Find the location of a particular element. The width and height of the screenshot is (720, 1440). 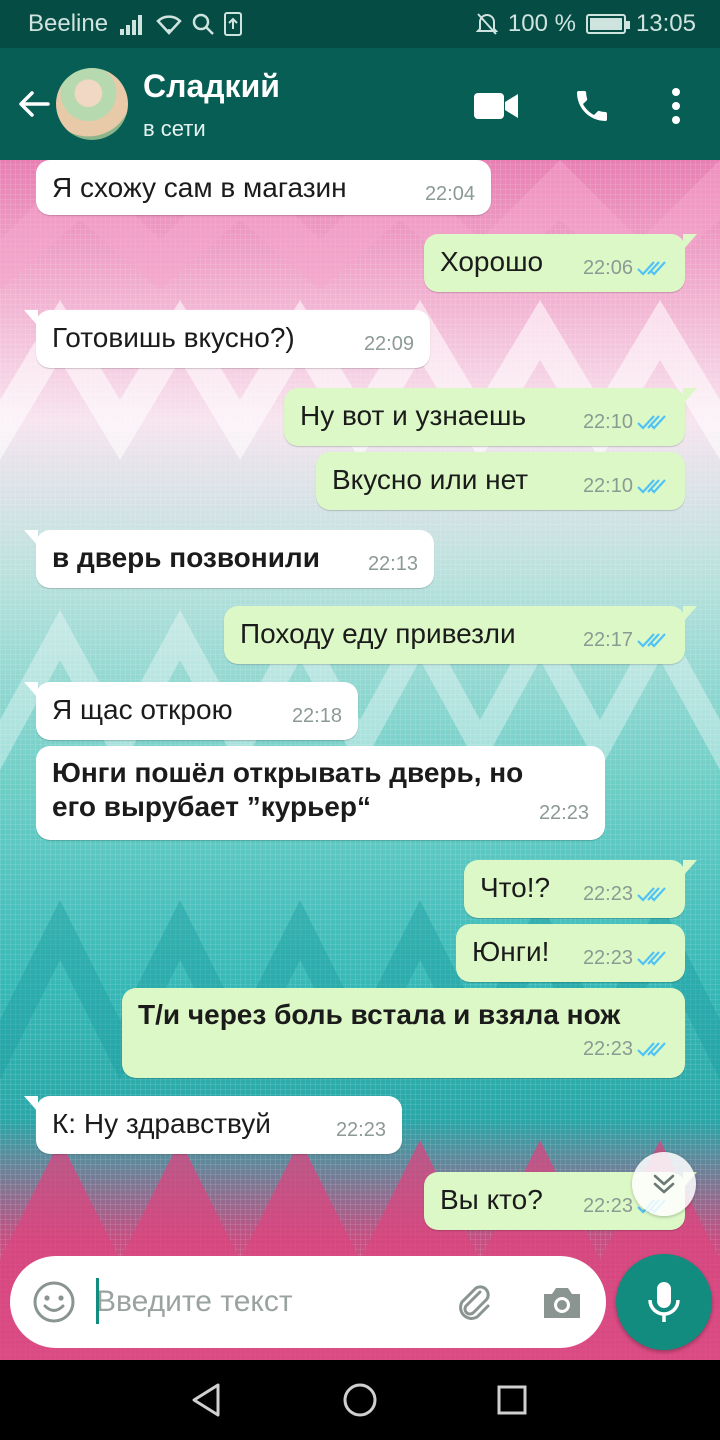

message-input is located at coordinates (266, 1302).